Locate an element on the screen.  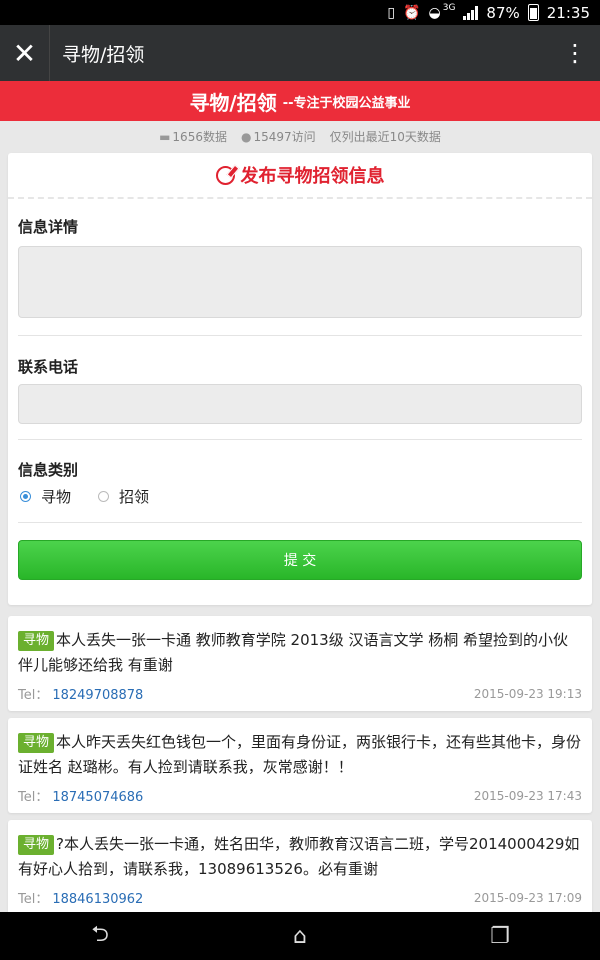
banner-title: 寻物/招领 is located at coordinates (233, 102).